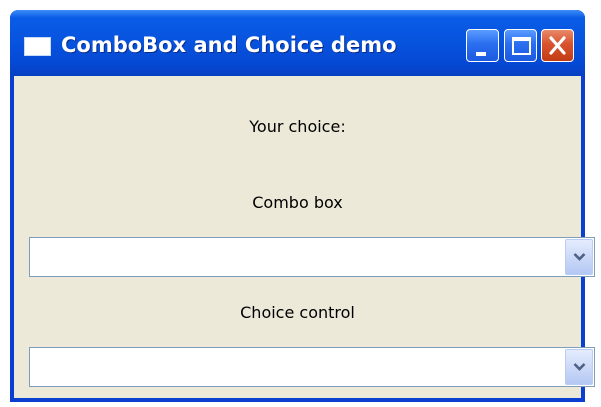  I want to click on maximize-button, so click(520, 45).